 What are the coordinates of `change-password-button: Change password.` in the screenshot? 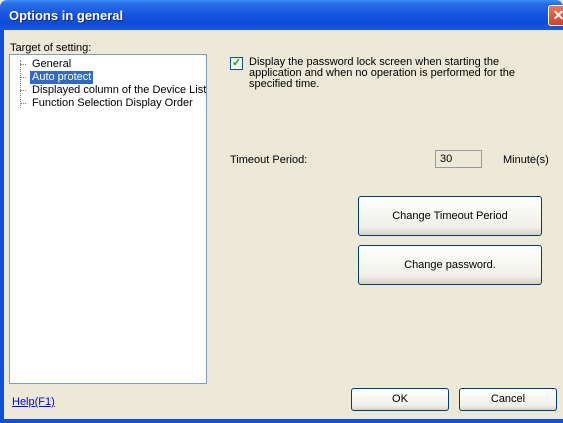 It's located at (450, 265).